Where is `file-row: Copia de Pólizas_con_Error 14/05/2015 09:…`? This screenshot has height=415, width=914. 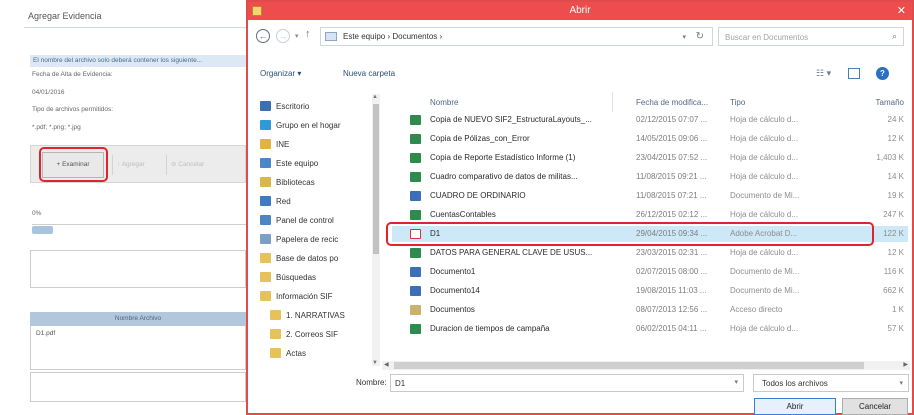
file-row: Copia de Pólizas_con_Error 14/05/2015 09:… is located at coordinates (650, 139).